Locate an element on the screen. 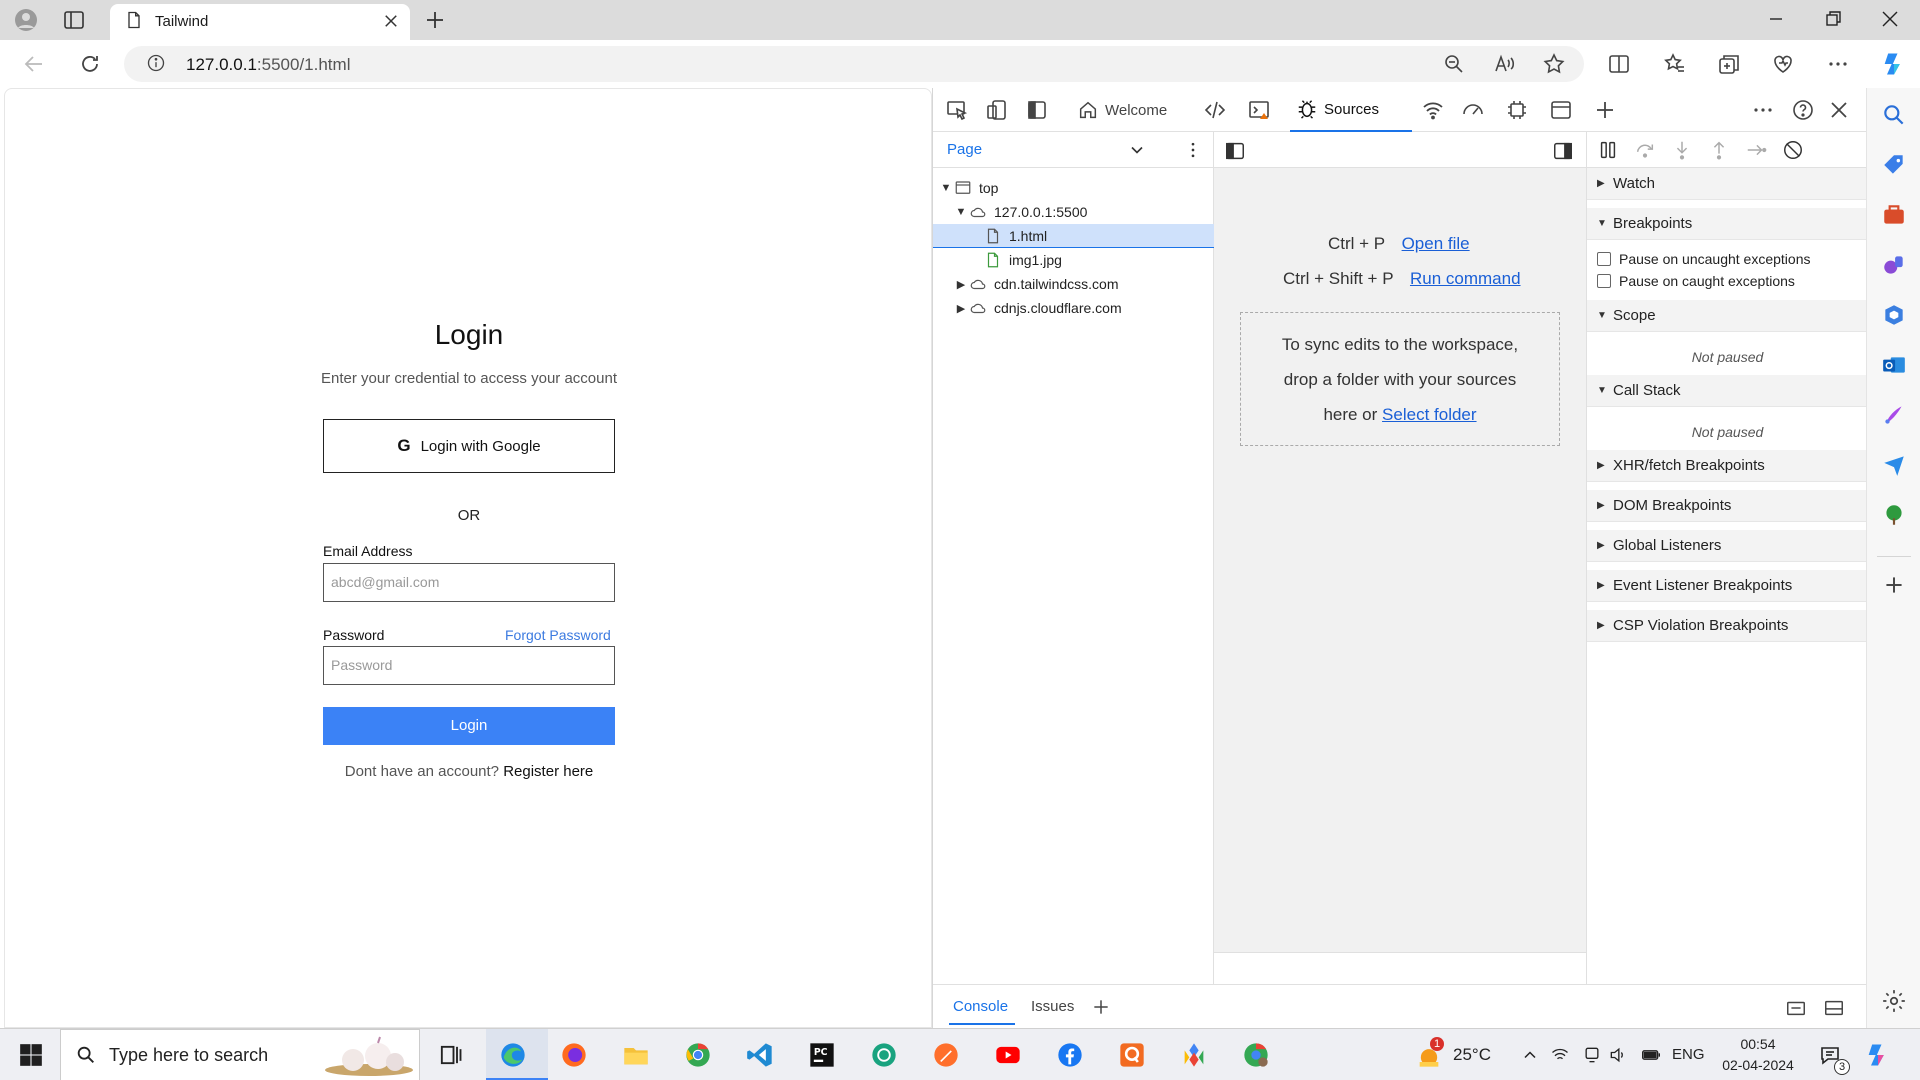 This screenshot has height=1080, width=1920. dom-breakpoints-section: ▶ DOM Breakpoints is located at coordinates (1727, 506).